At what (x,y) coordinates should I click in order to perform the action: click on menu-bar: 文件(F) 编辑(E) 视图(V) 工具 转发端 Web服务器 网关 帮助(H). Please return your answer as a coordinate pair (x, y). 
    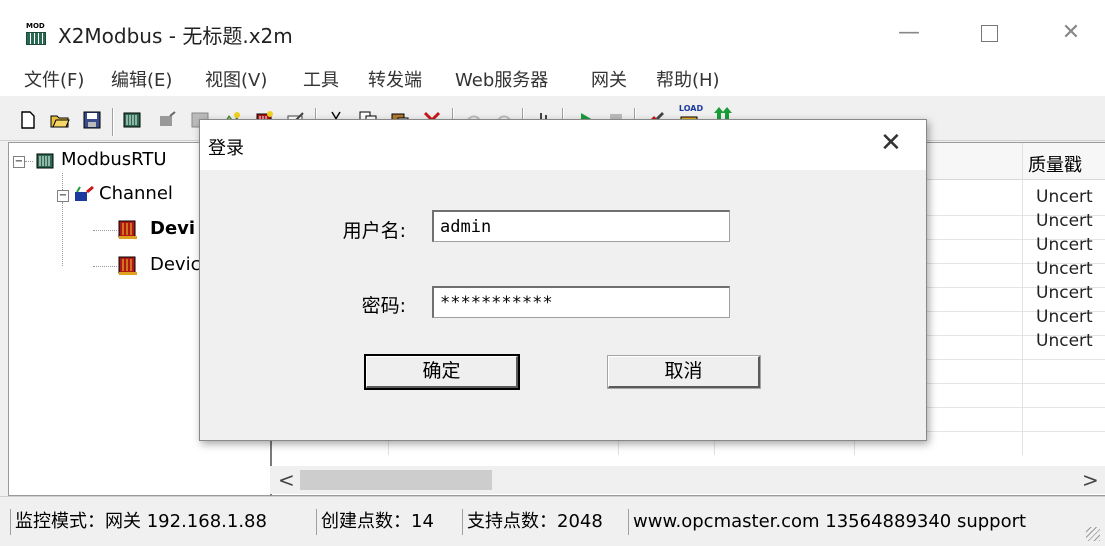
    Looking at the image, I should click on (552, 77).